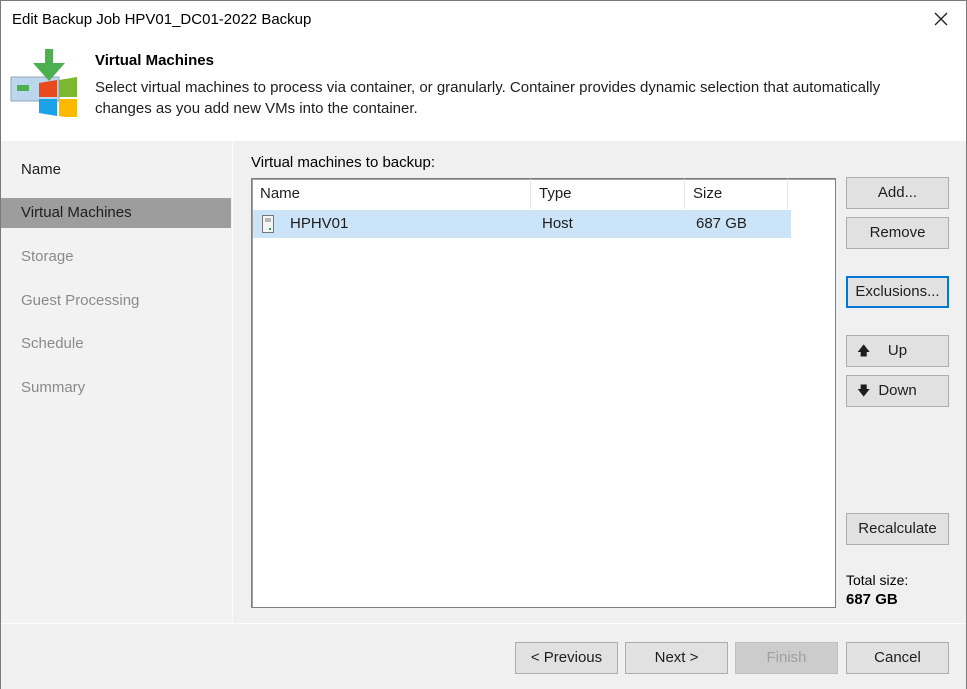  Describe the element at coordinates (483, 656) in the screenshot. I see `wizard-footer: < Previous Next > Finish Cancel` at that location.